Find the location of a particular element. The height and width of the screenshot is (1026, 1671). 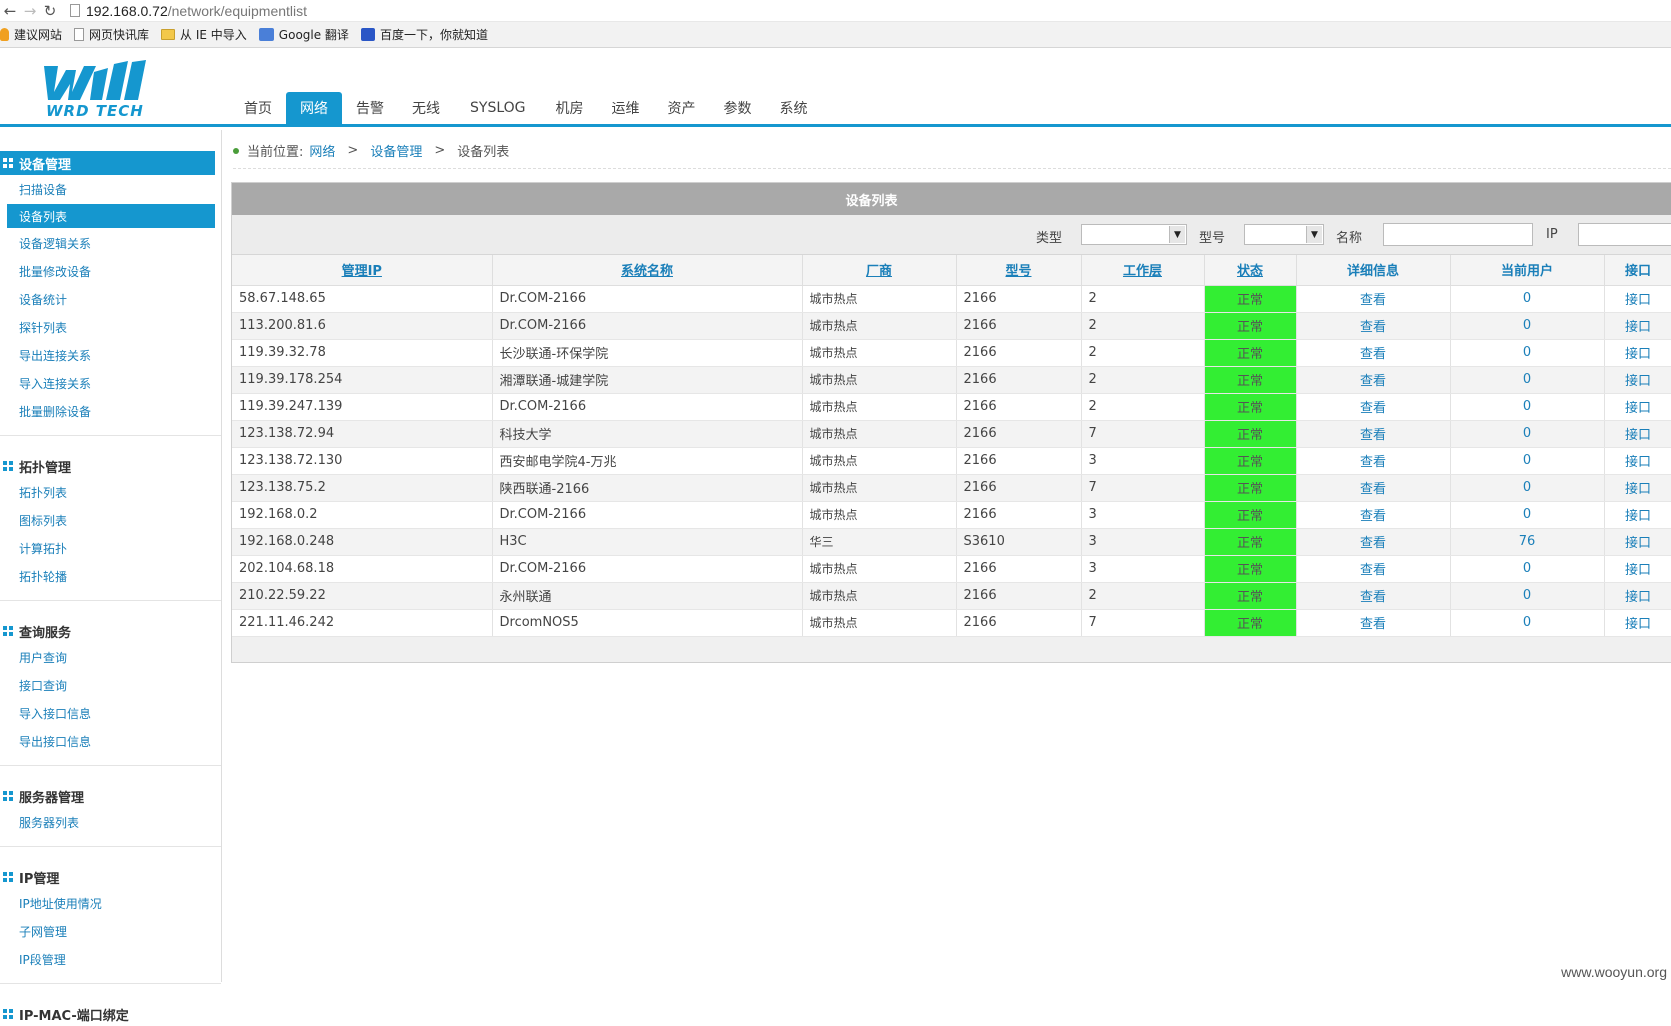

bookmark-web-slice: 网页快讯库 is located at coordinates (111, 34).